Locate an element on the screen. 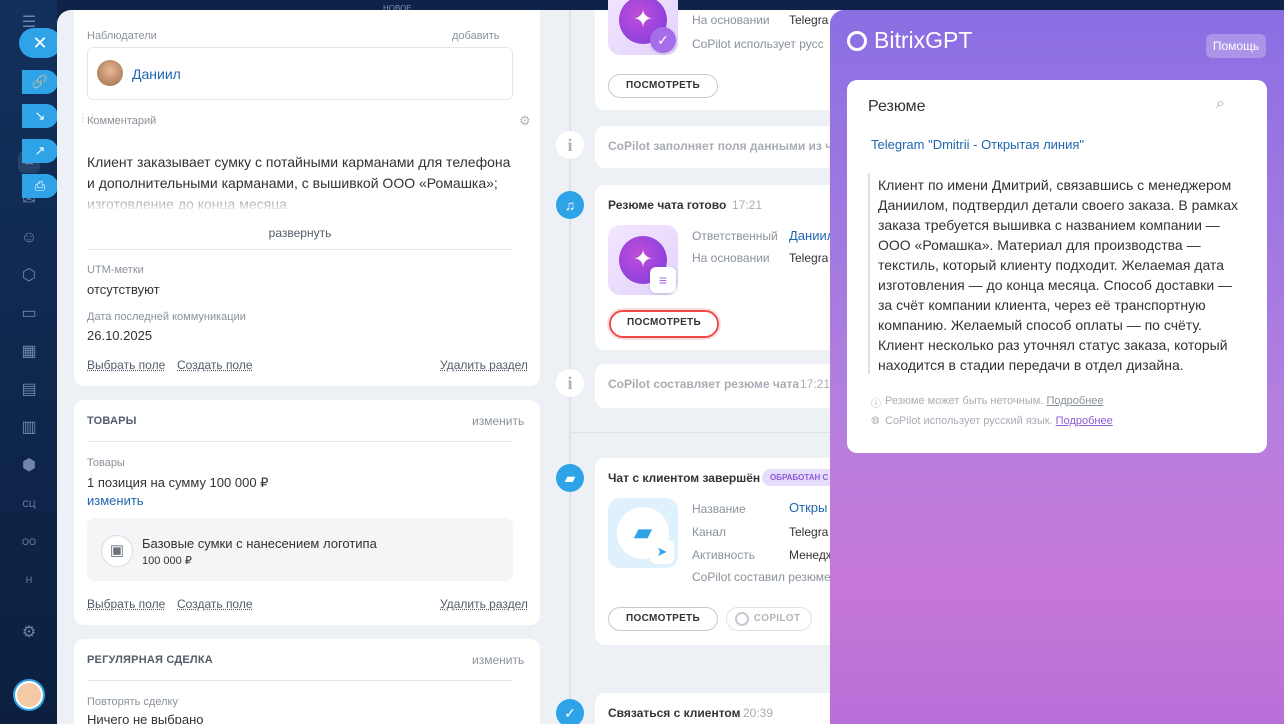  summary-ready-title: Резюме чата готово is located at coordinates (667, 205).